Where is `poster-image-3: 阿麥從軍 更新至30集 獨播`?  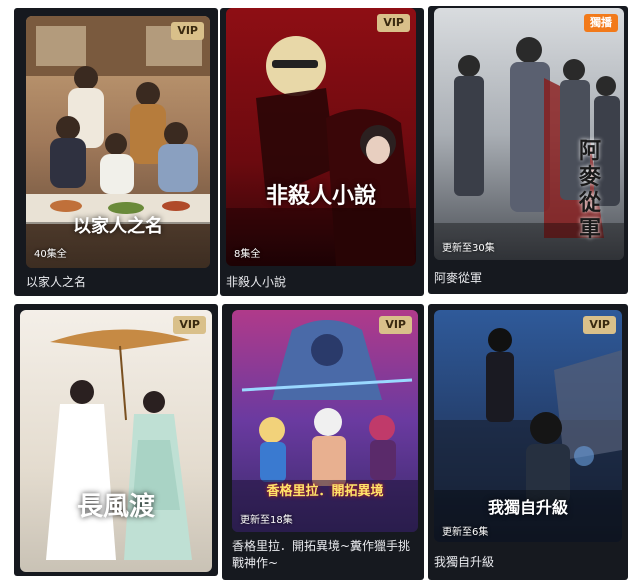
poster-image-3: 阿麥從軍 更新至30集 獨播 is located at coordinates (529, 134).